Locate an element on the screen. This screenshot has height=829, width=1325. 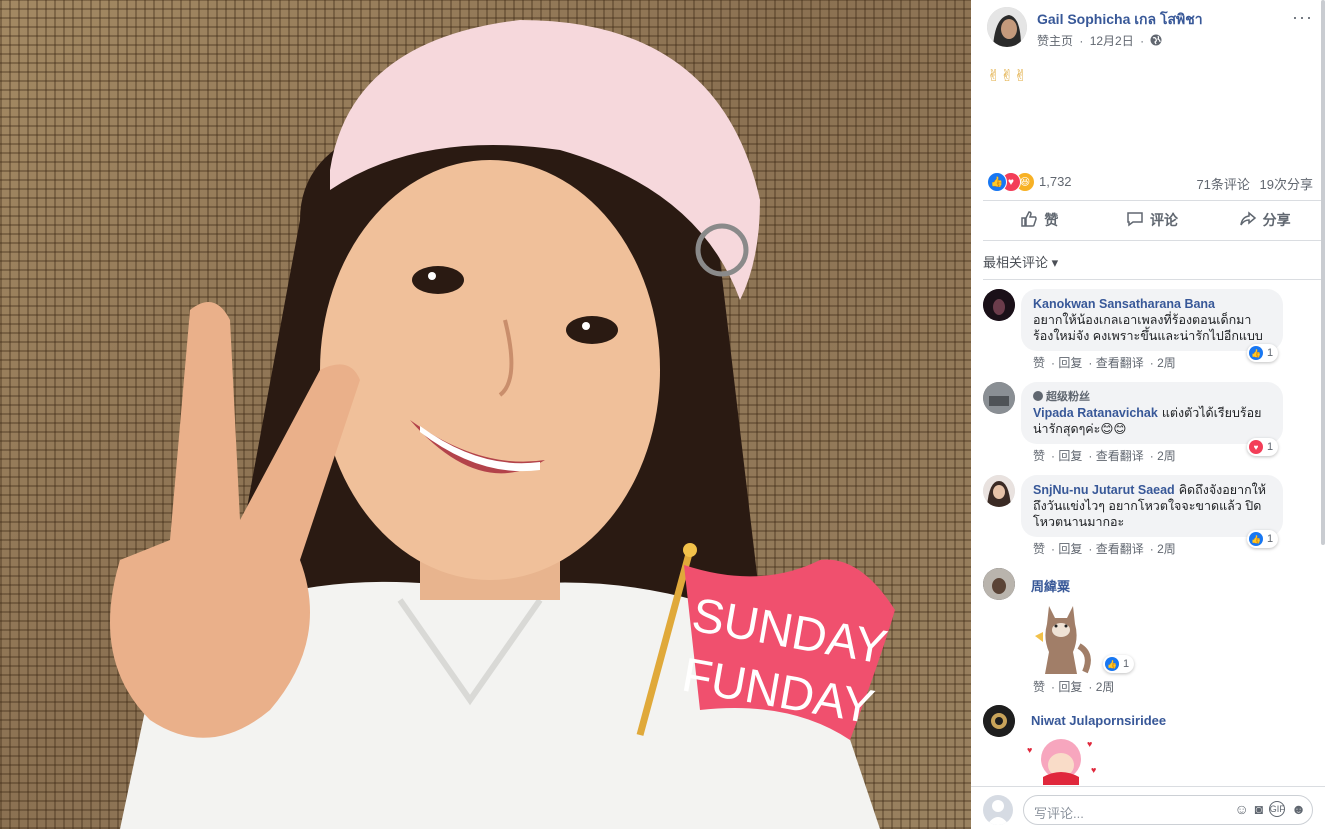
top-fan-label: 超级粉丝 is located at coordinates (1068, 397).